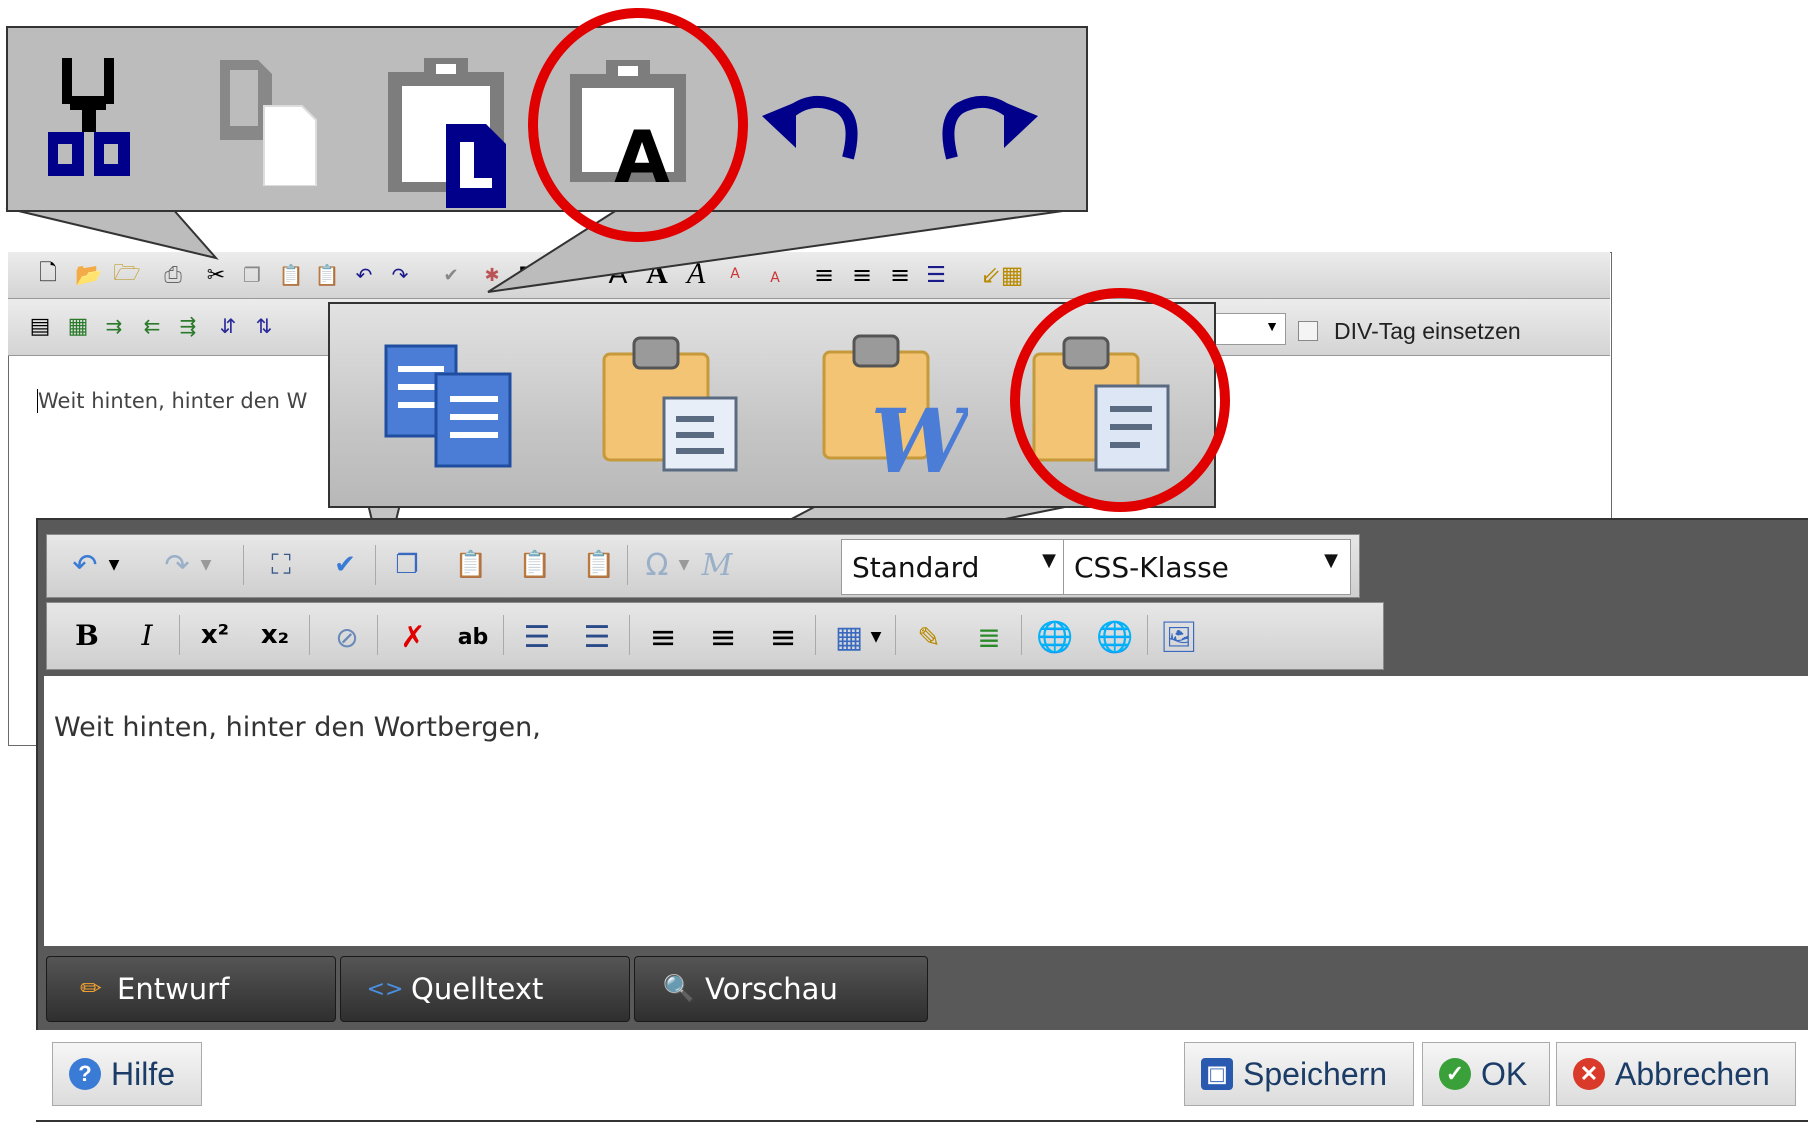  What do you see at coordinates (143, 1073) in the screenshot?
I see `help-button-label: Hilfe` at bounding box center [143, 1073].